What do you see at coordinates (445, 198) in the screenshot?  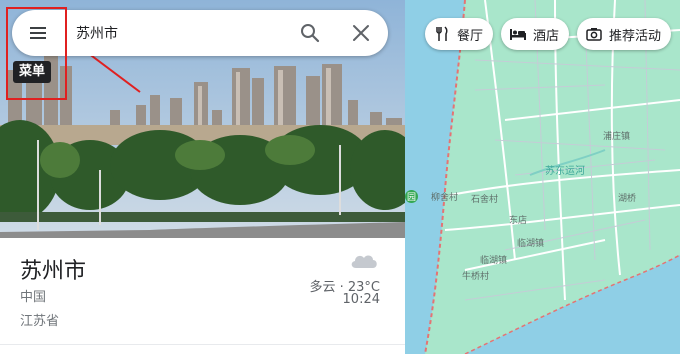 I see `map-label-liushe: 柳舍村` at bounding box center [445, 198].